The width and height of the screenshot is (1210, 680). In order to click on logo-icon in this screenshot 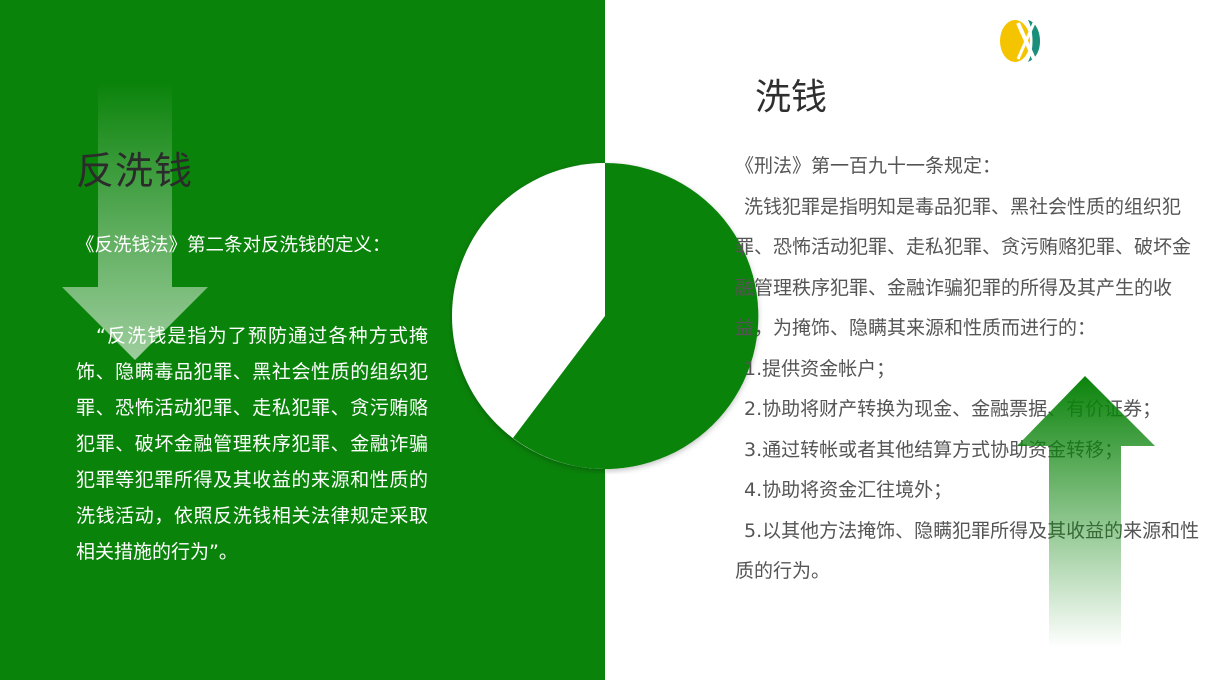, I will do `click(1020, 41)`.